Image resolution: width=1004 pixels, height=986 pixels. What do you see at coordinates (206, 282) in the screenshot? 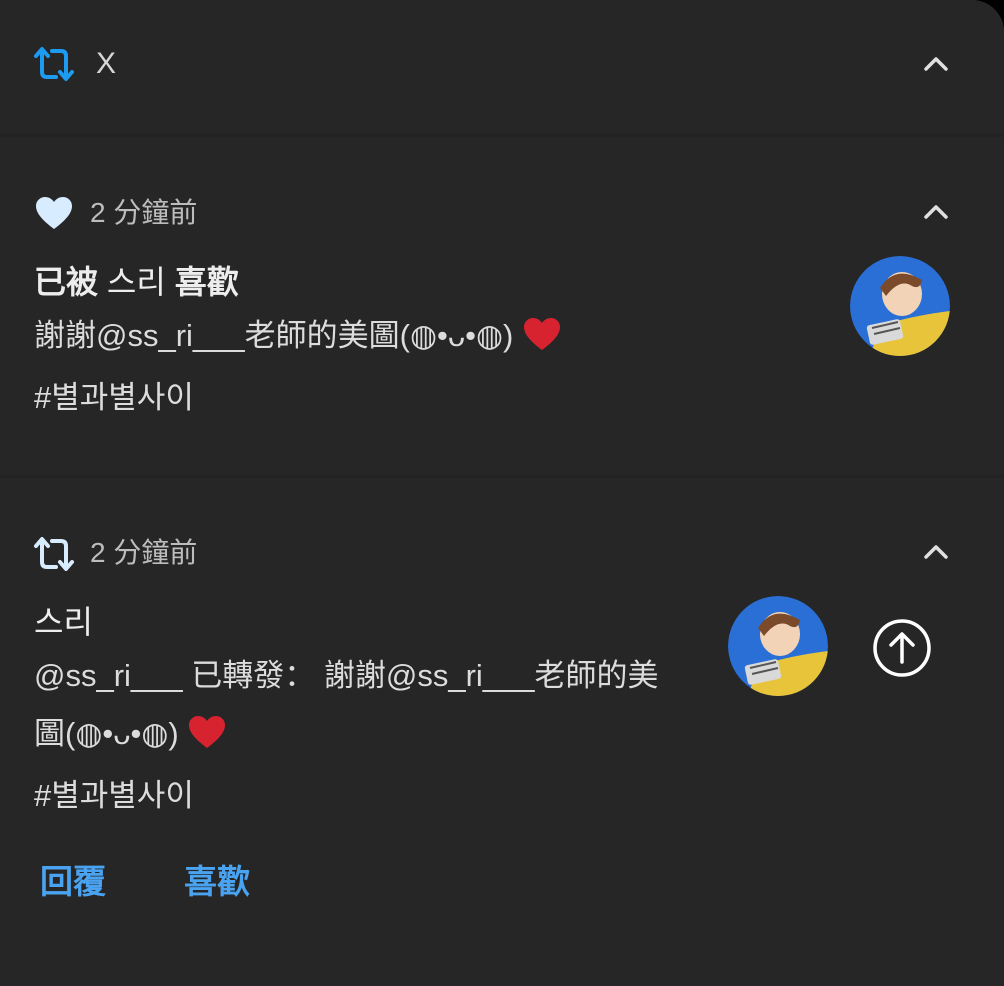
I see `title-suffix: 喜歡` at bounding box center [206, 282].